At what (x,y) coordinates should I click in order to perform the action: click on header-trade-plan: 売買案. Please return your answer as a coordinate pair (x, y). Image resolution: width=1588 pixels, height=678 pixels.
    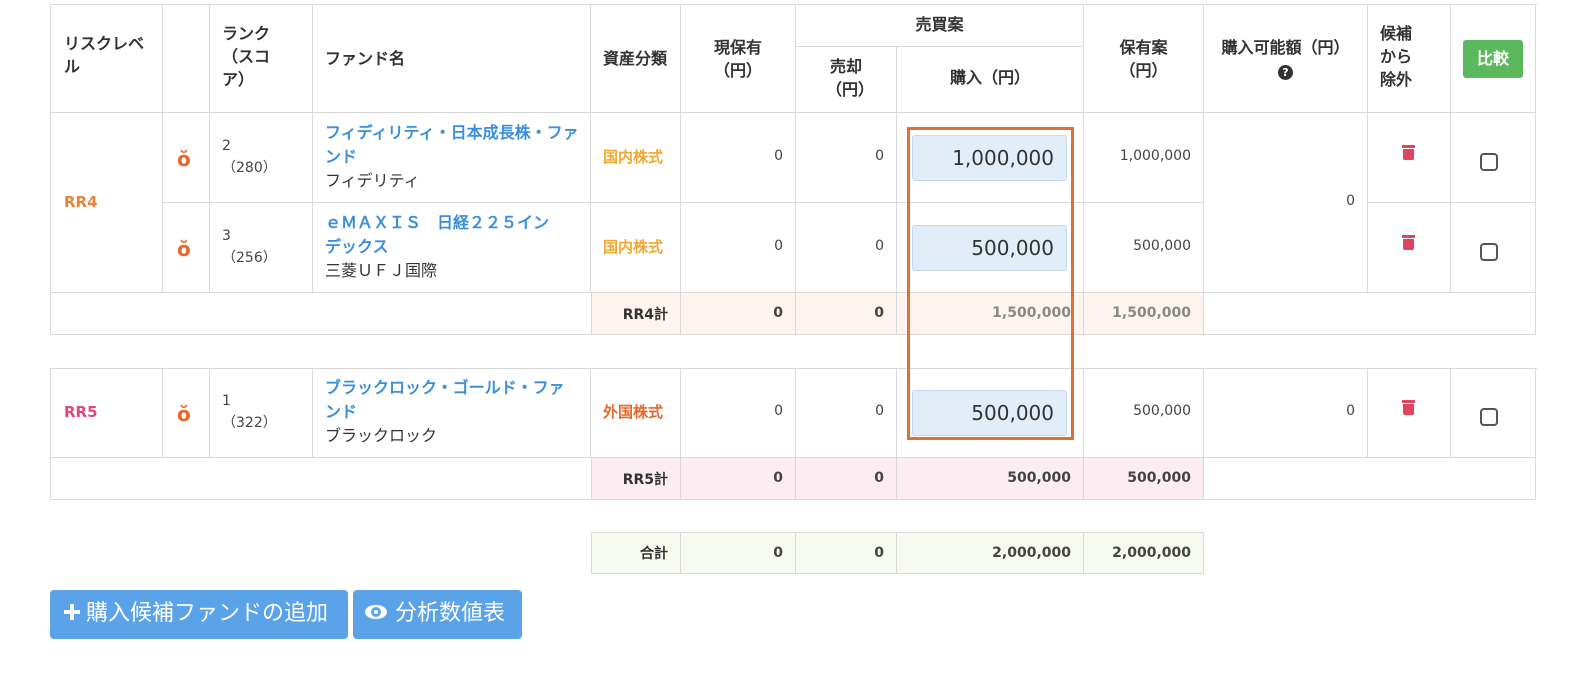
    Looking at the image, I should click on (940, 25).